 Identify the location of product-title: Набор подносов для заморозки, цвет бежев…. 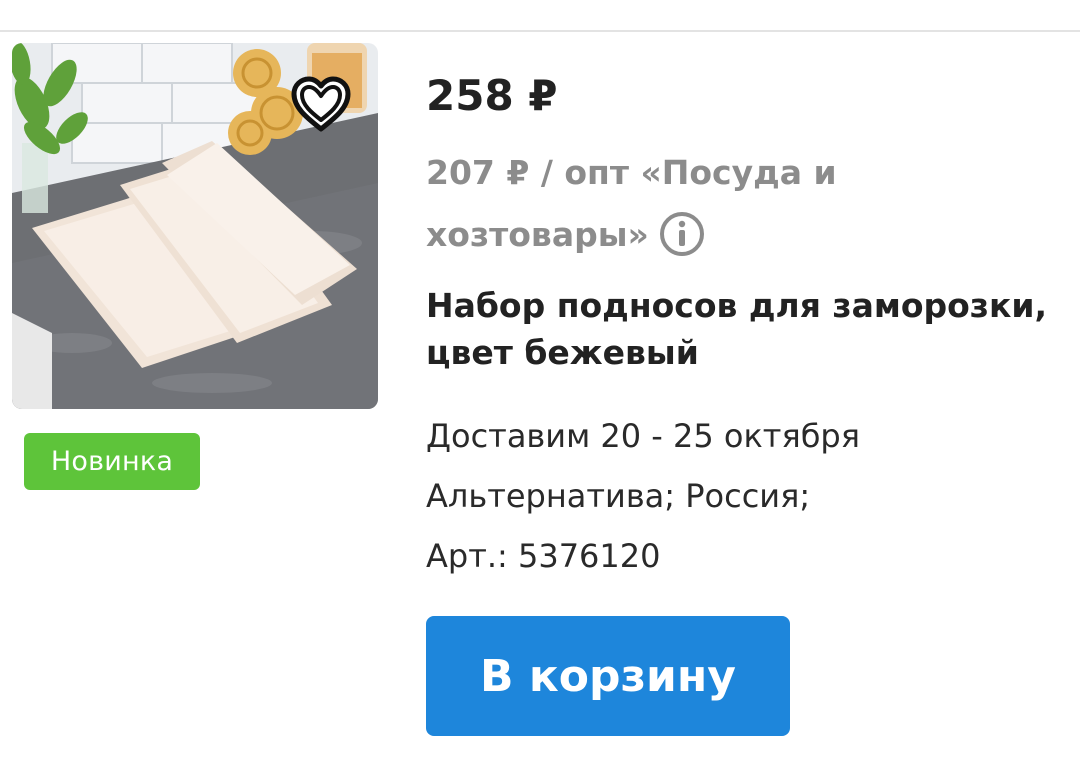
(741, 329).